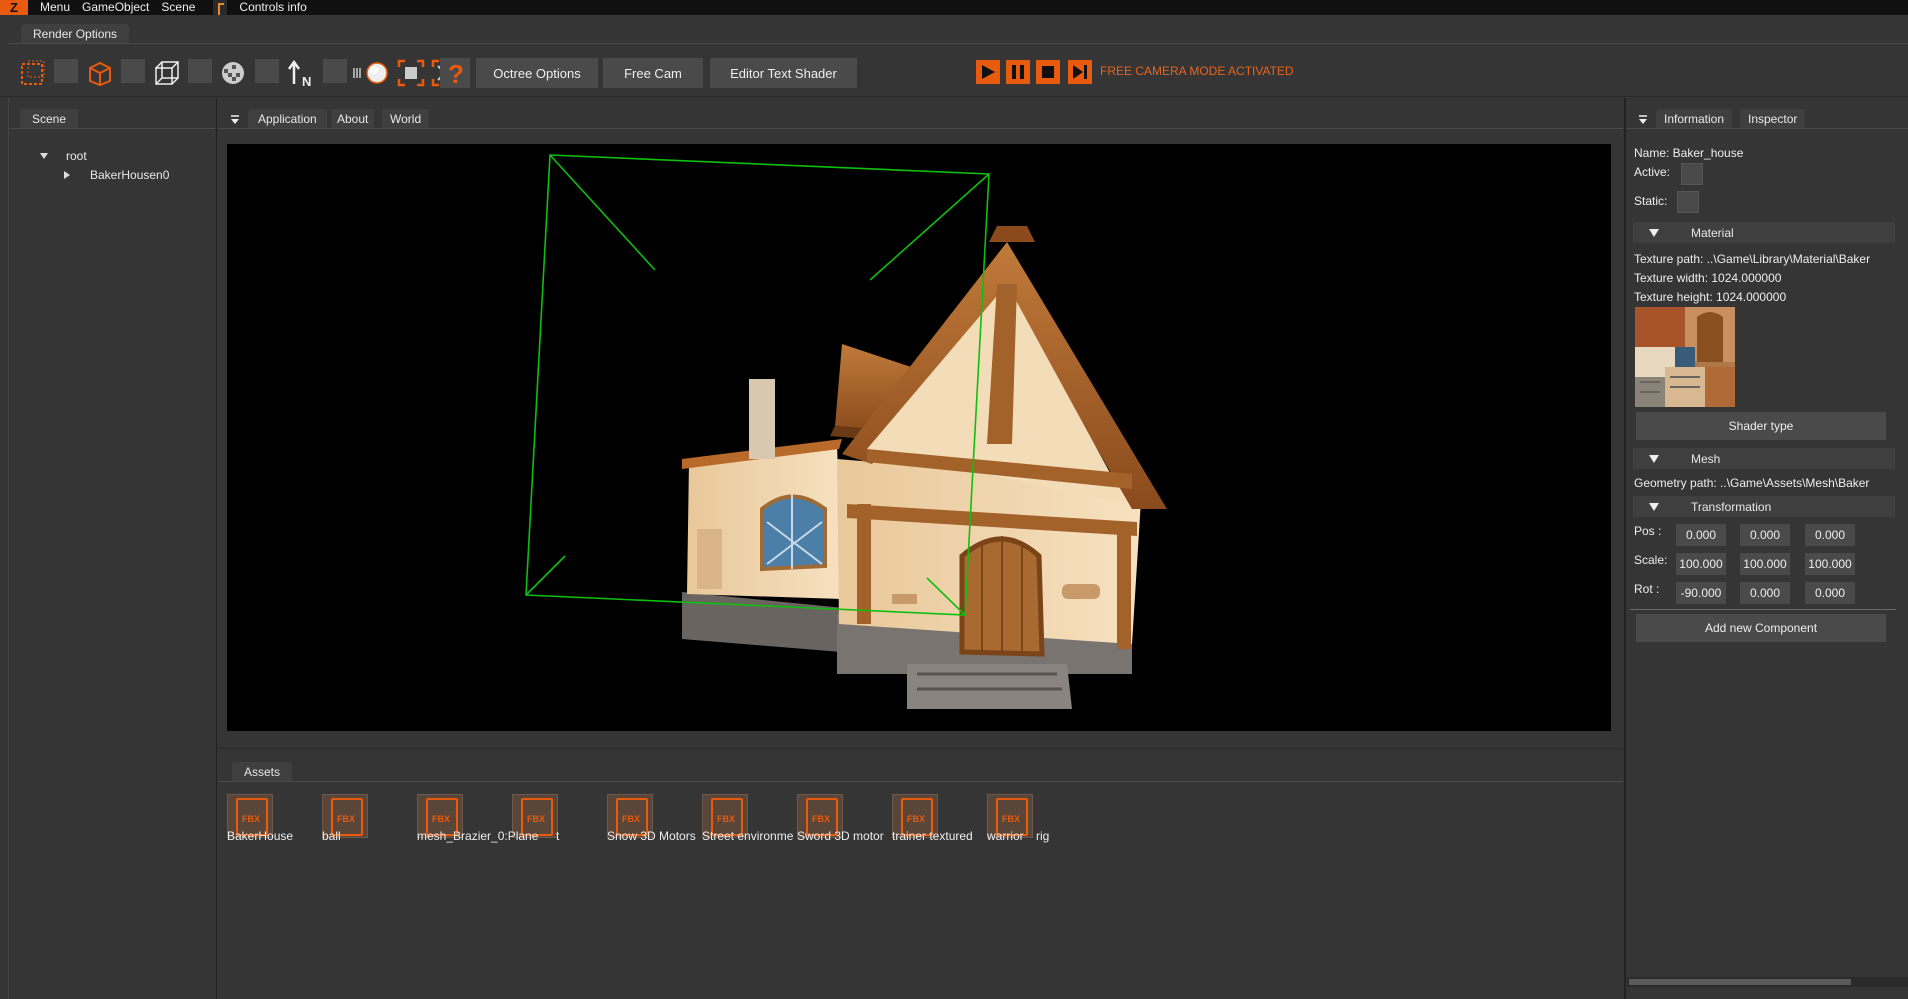 The height and width of the screenshot is (999, 1908). I want to click on wireframe-checkbox, so click(200, 71).